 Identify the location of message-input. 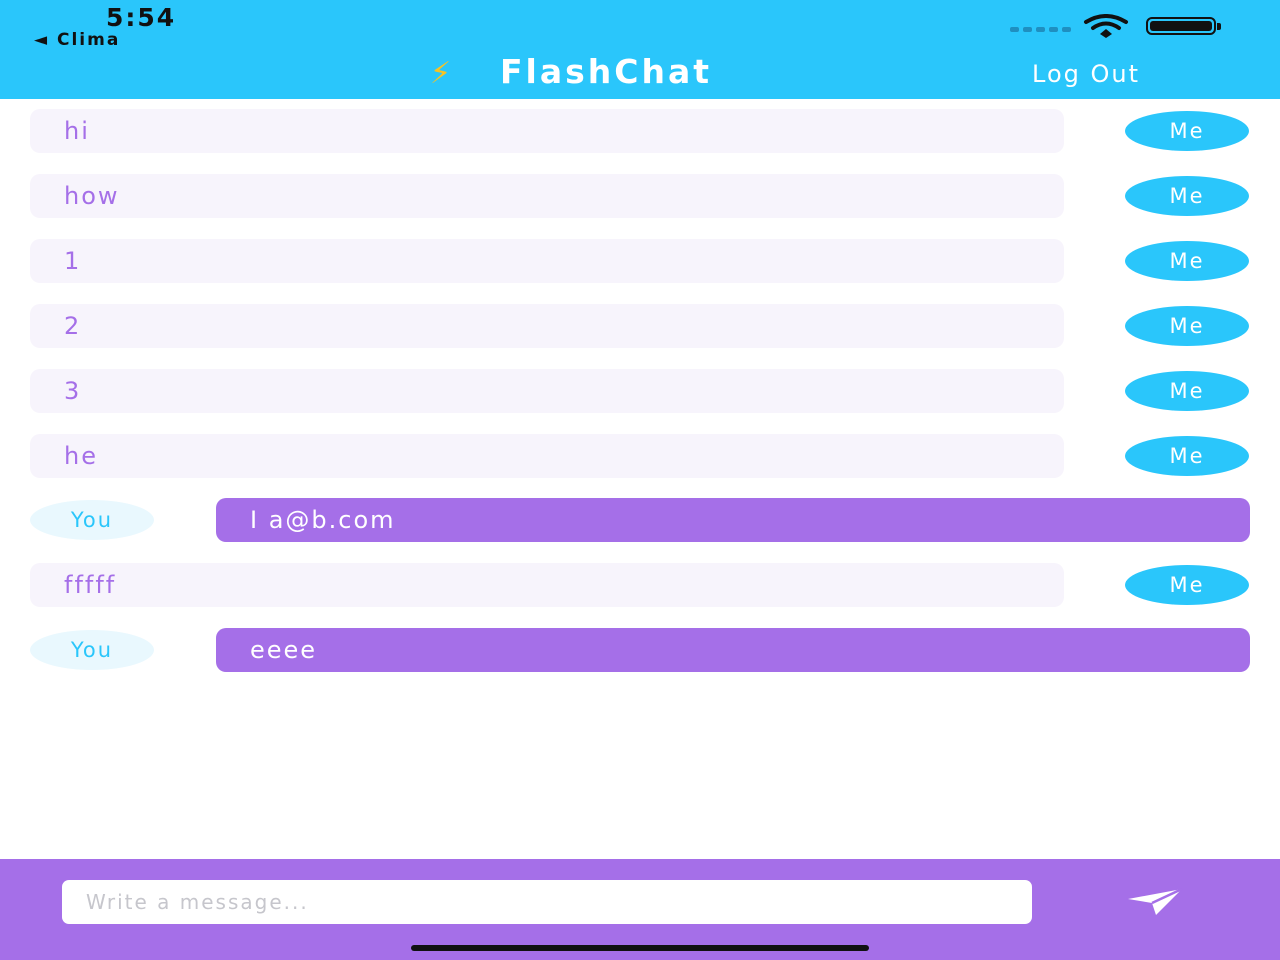
(547, 902).